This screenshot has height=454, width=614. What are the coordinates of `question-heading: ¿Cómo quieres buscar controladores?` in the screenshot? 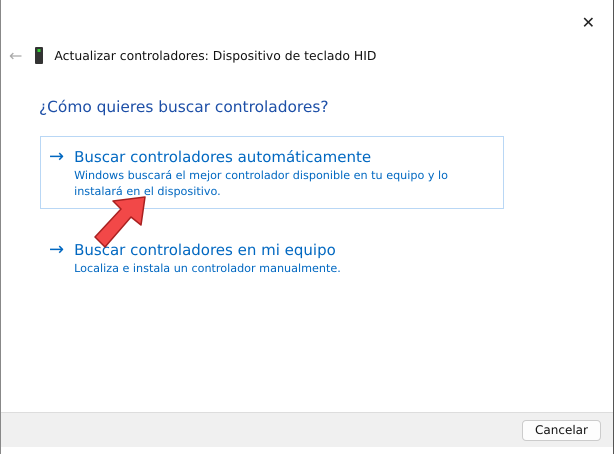 It's located at (184, 107).